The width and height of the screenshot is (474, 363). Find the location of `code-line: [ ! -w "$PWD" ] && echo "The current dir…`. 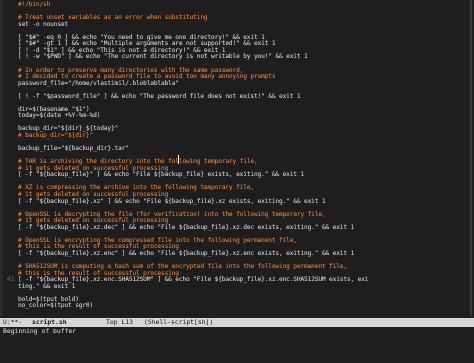

code-line: [ ! -w "$PWD" ] && echo "The current dir… is located at coordinates (156, 56).